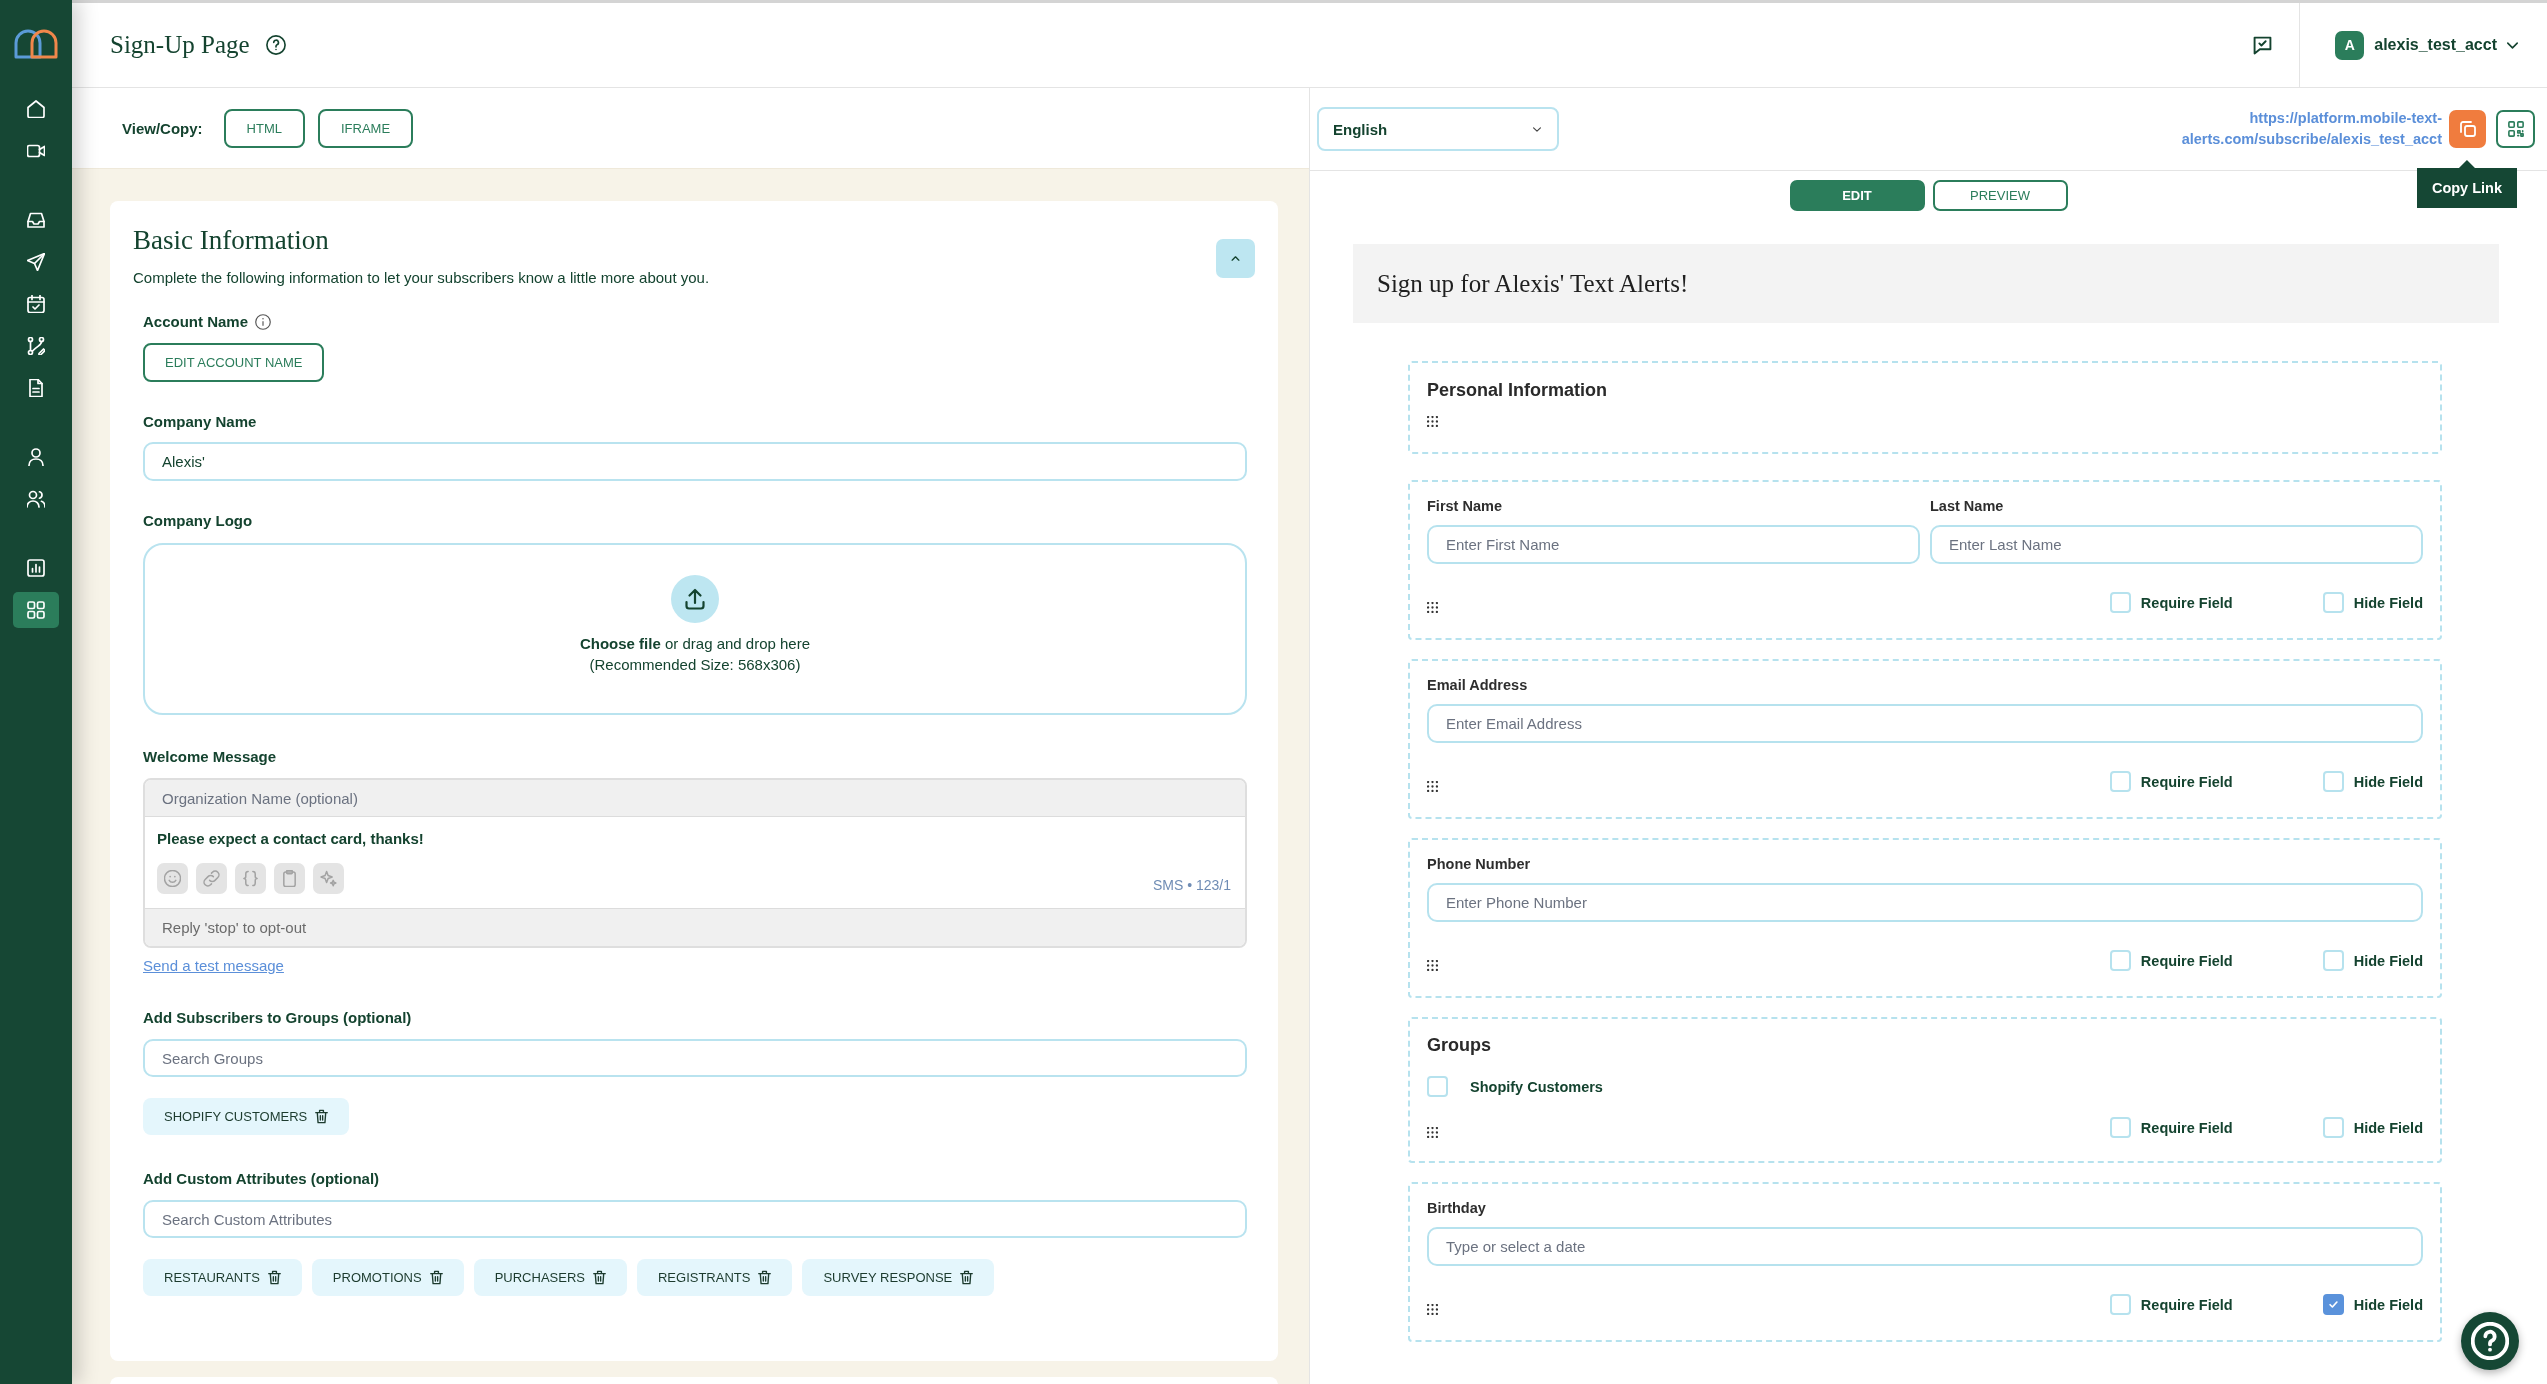 This screenshot has width=2547, height=1384. I want to click on document-icon, so click(36, 388).